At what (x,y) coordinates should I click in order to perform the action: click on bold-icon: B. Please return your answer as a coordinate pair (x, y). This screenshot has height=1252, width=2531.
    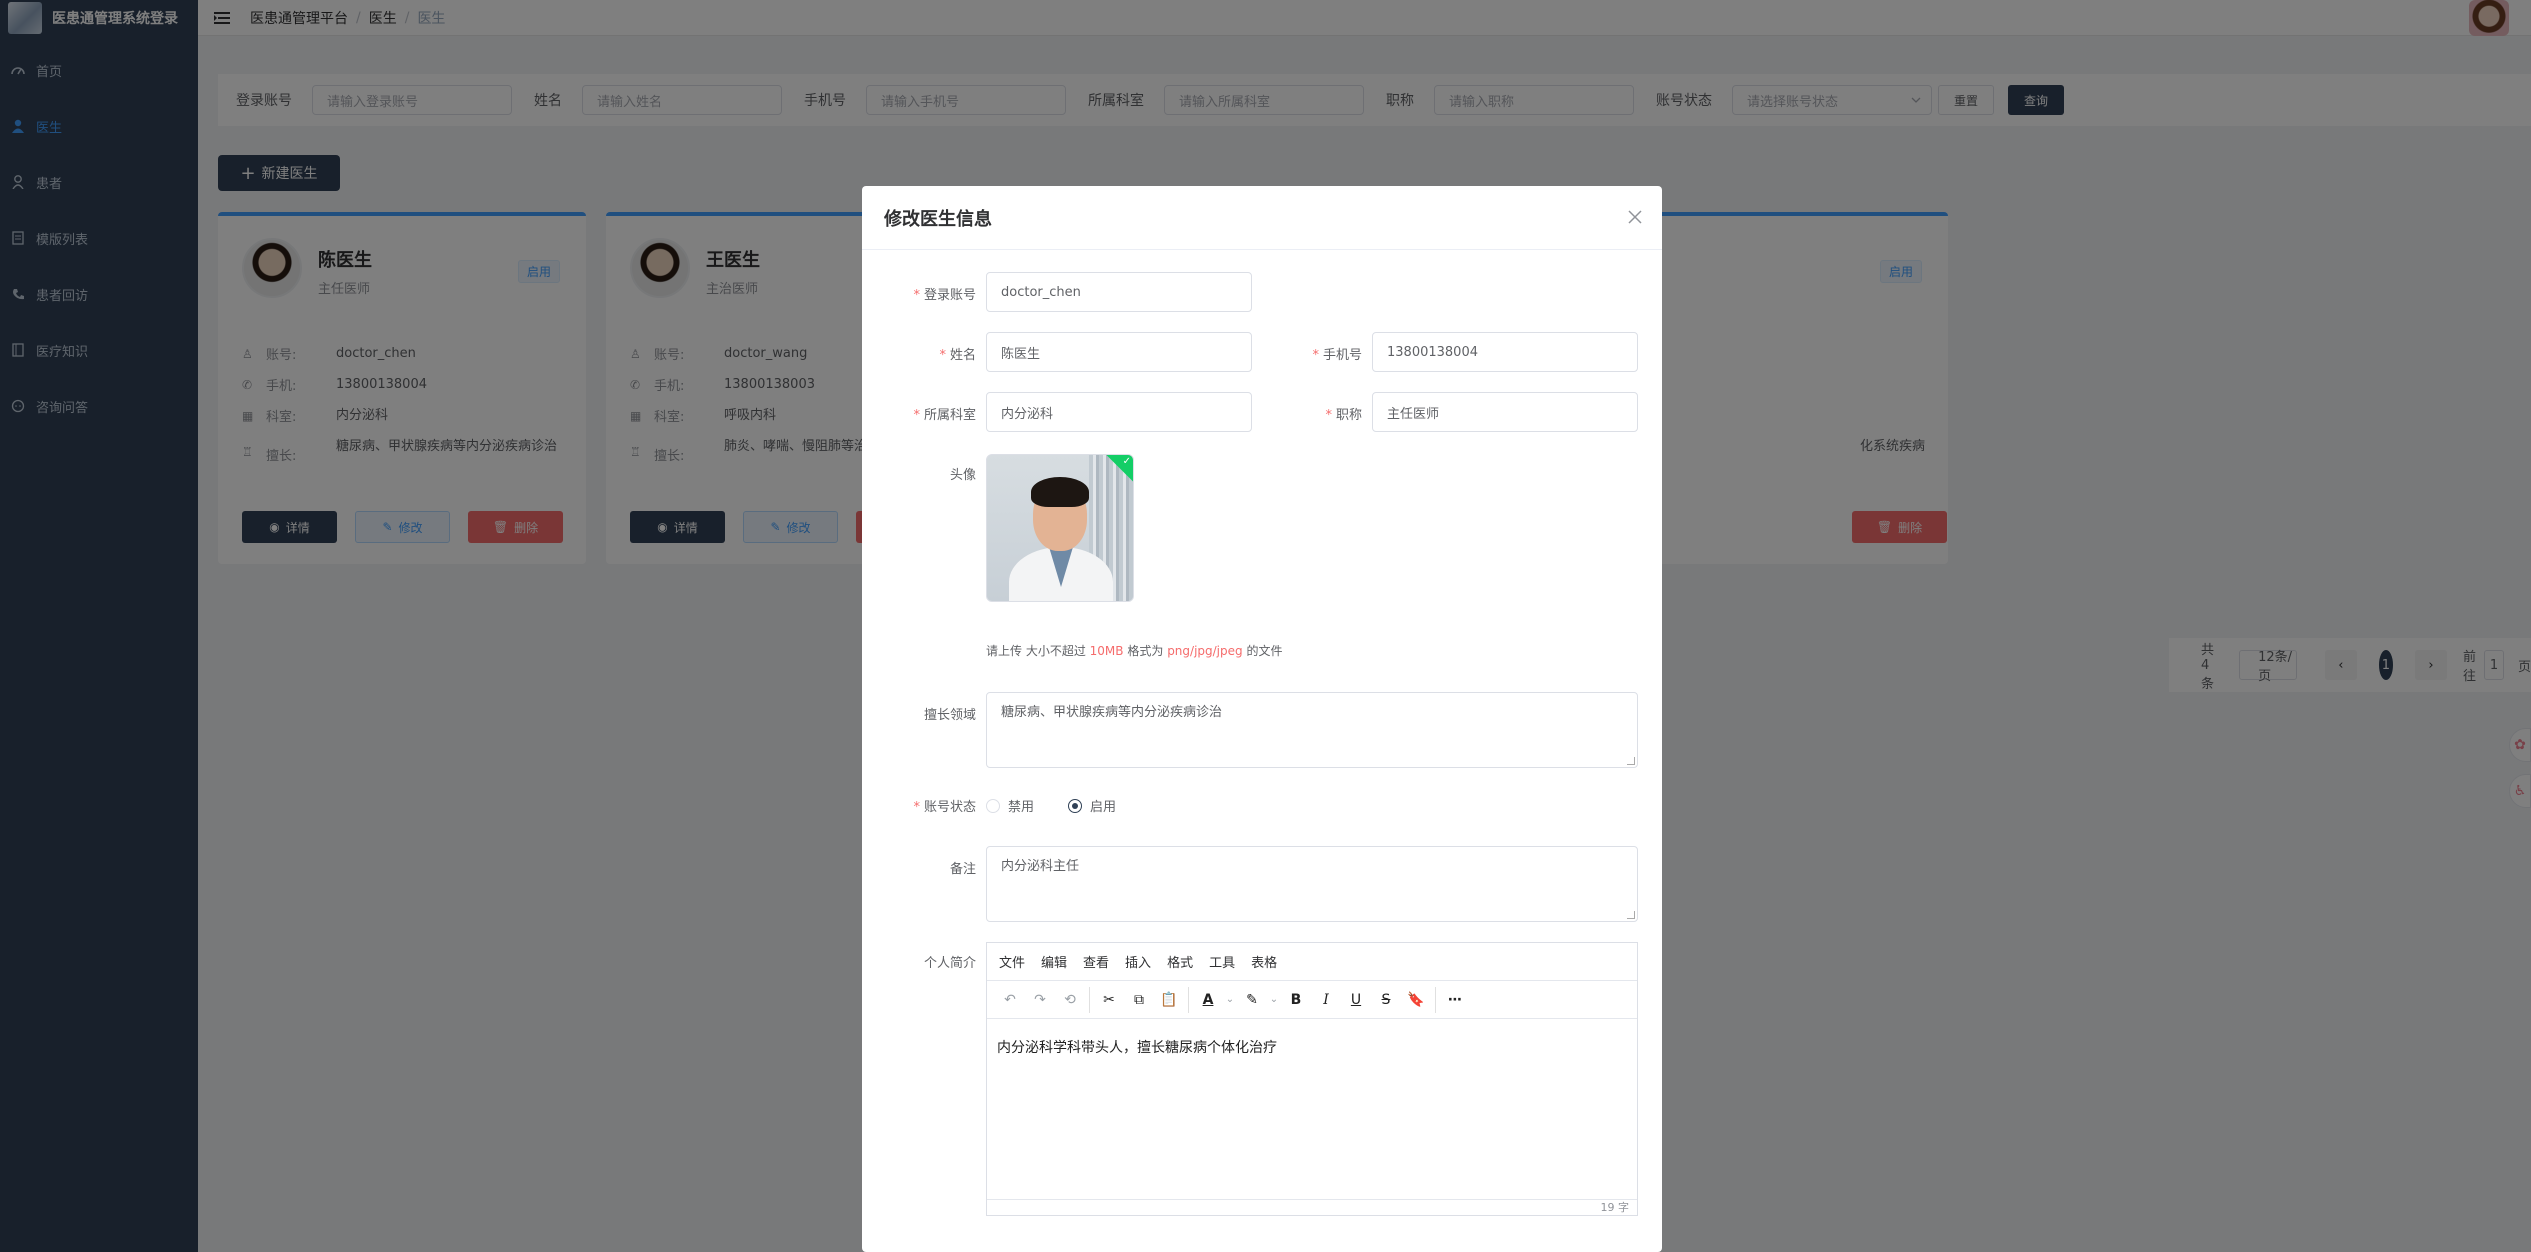
    Looking at the image, I should click on (1296, 1000).